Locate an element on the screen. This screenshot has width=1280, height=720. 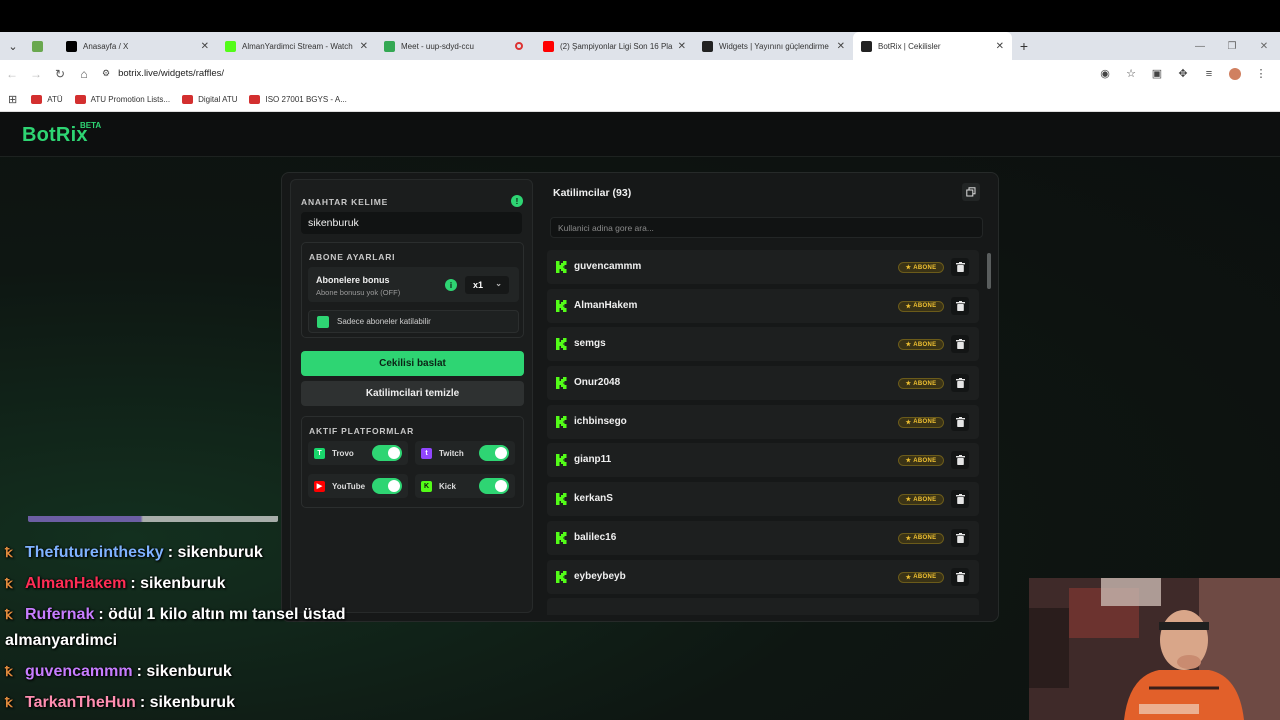
trash-icon is located at coordinates (960, 460).